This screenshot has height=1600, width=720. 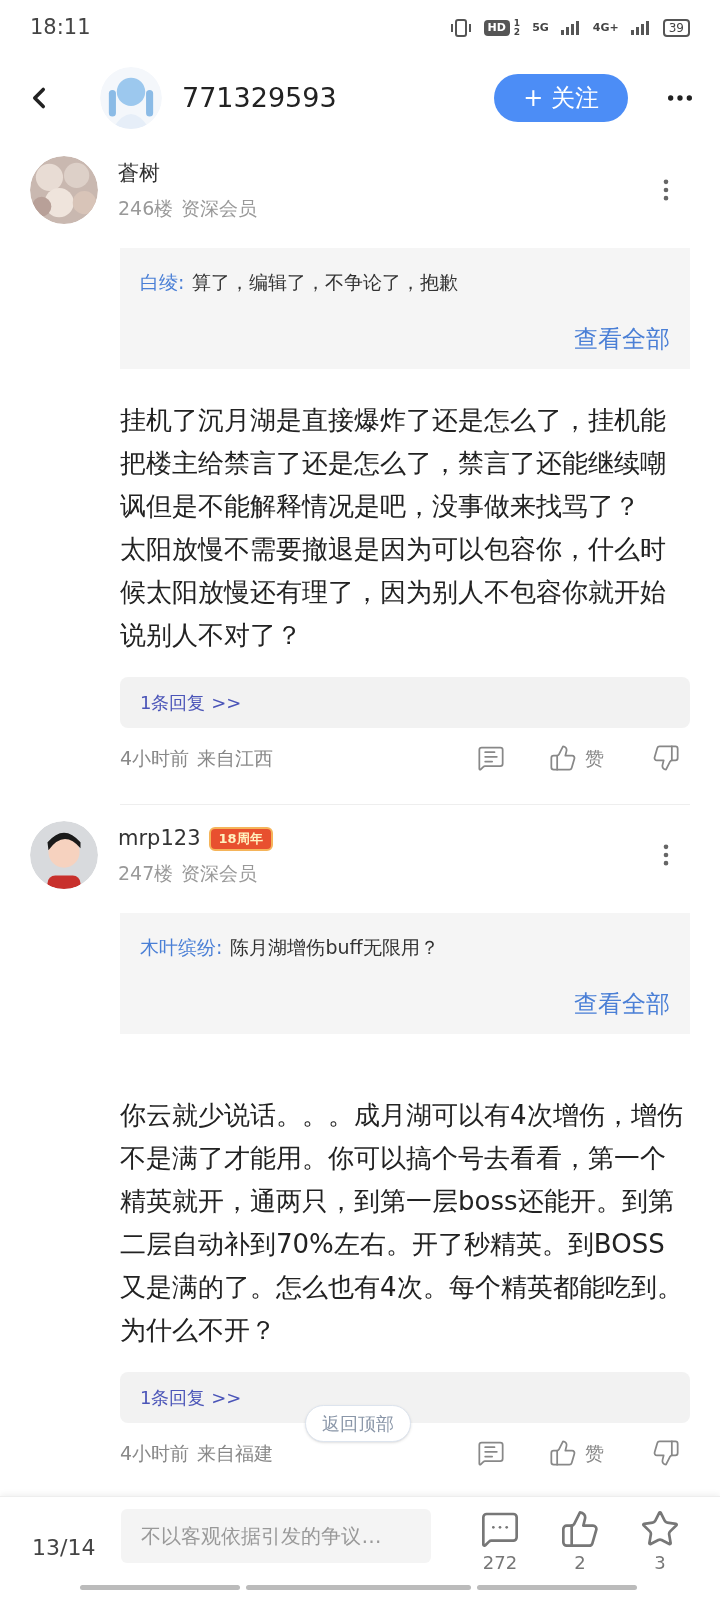 What do you see at coordinates (240, 838) in the screenshot?
I see `anniversary-badge: 18周年` at bounding box center [240, 838].